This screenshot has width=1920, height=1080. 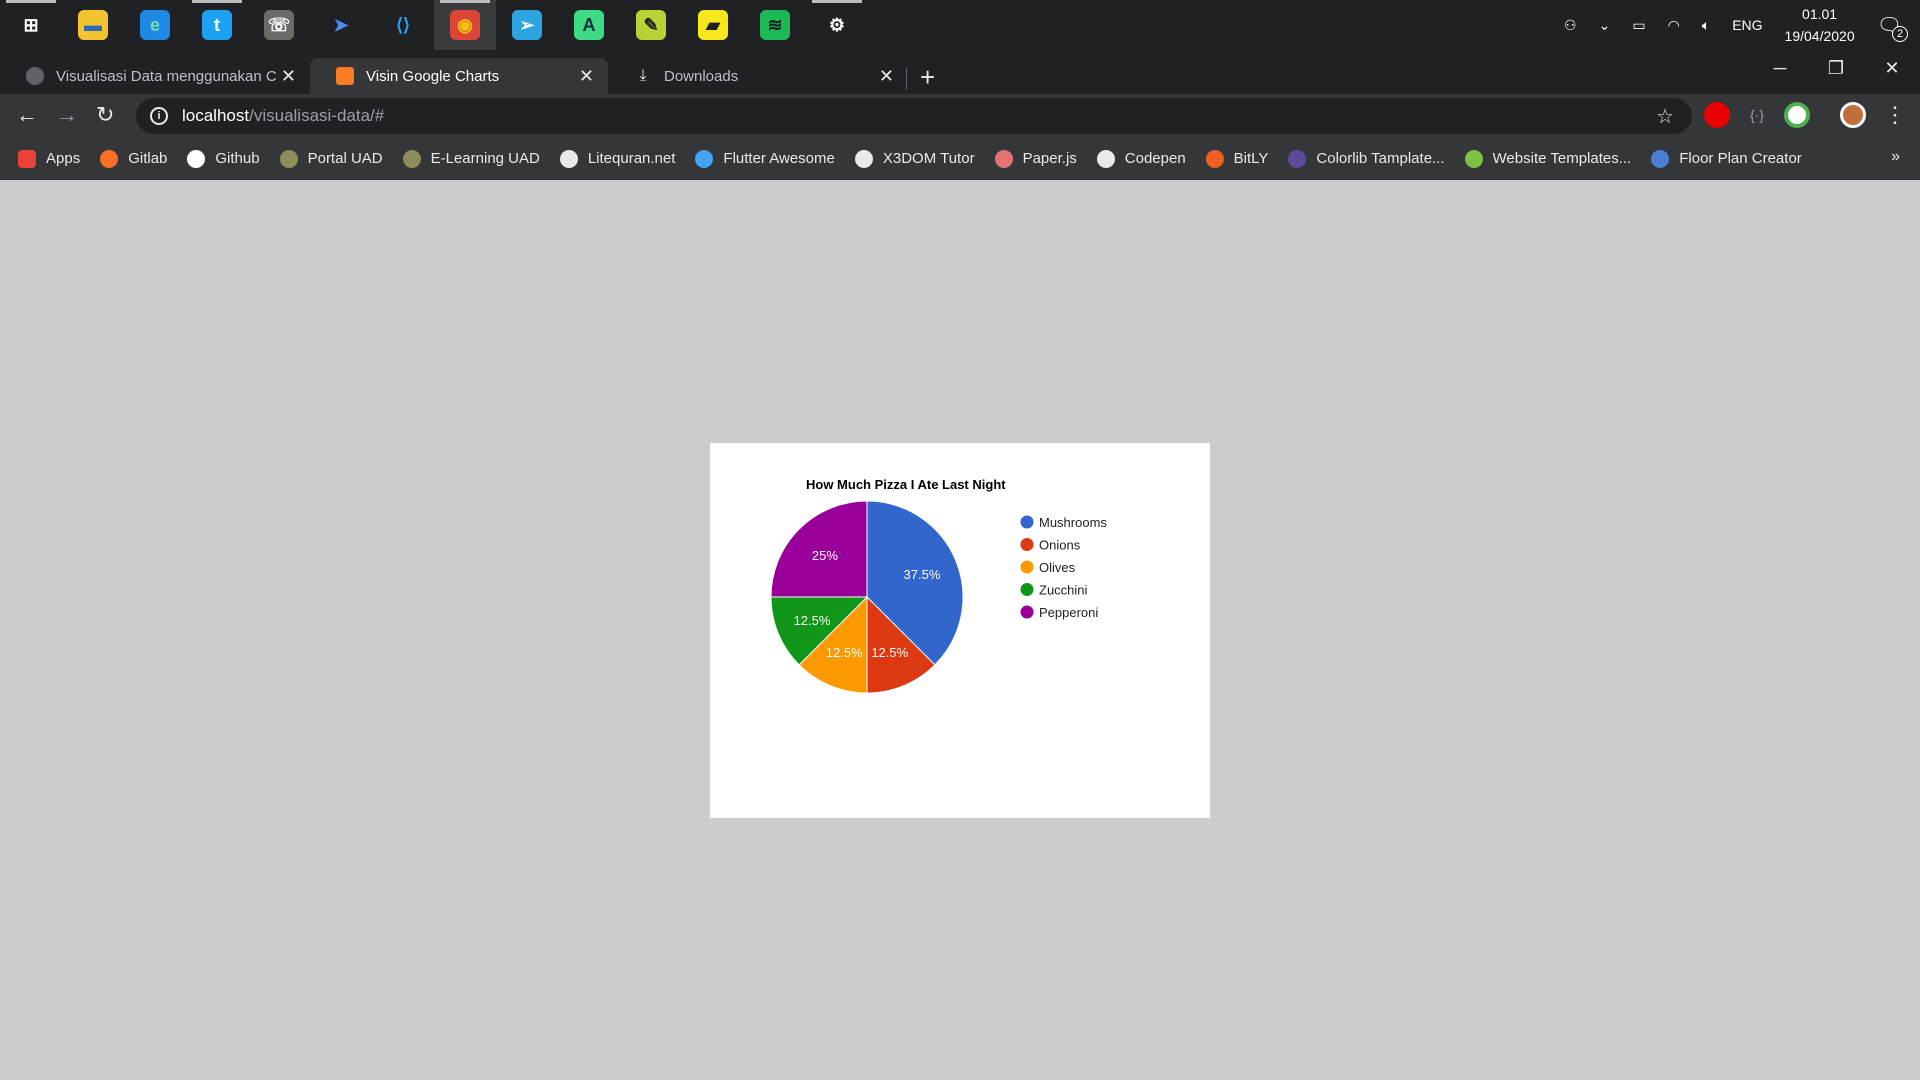 What do you see at coordinates (922, 574) in the screenshot?
I see `slice-label: 37.5%` at bounding box center [922, 574].